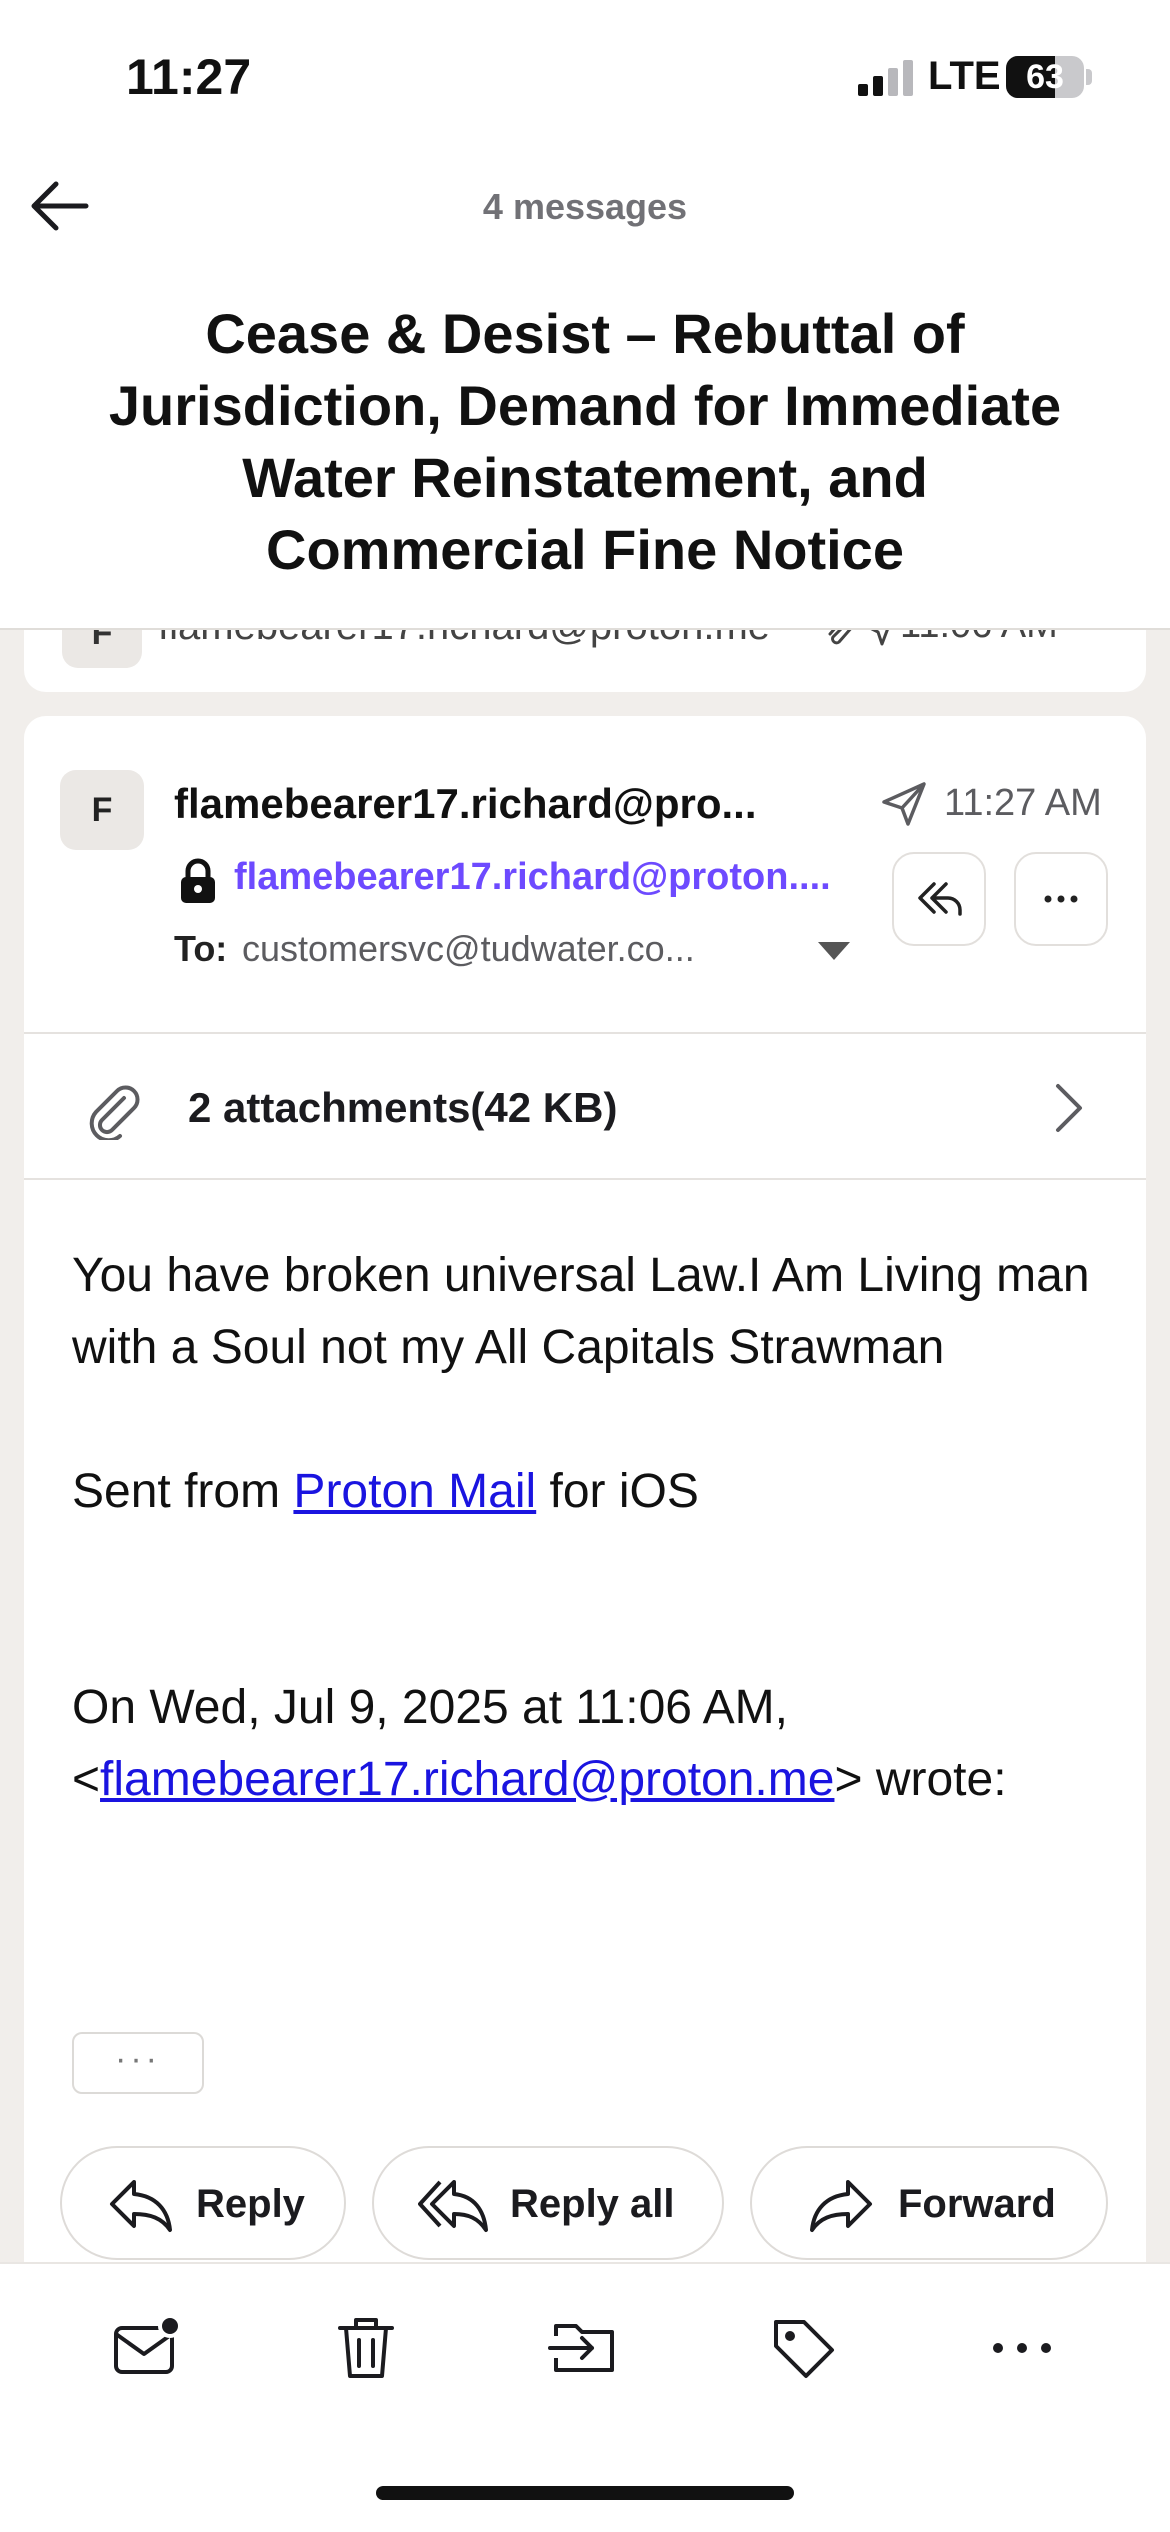  Describe the element at coordinates (189, 77) in the screenshot. I see `status-time: 11:27` at that location.